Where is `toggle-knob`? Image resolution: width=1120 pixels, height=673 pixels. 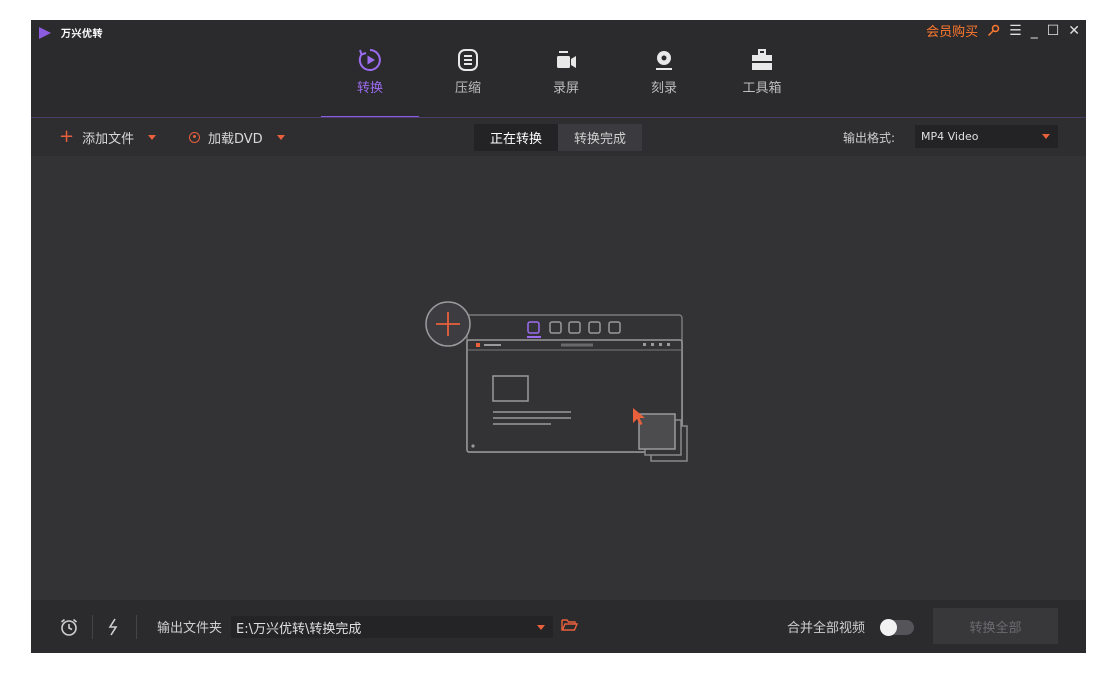
toggle-knob is located at coordinates (888, 627).